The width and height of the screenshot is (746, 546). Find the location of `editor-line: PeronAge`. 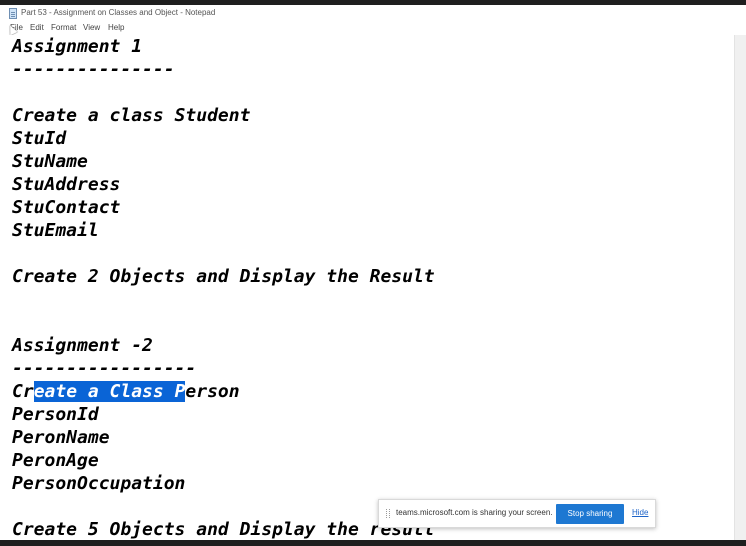

editor-line: PeronAge is located at coordinates (55, 460).